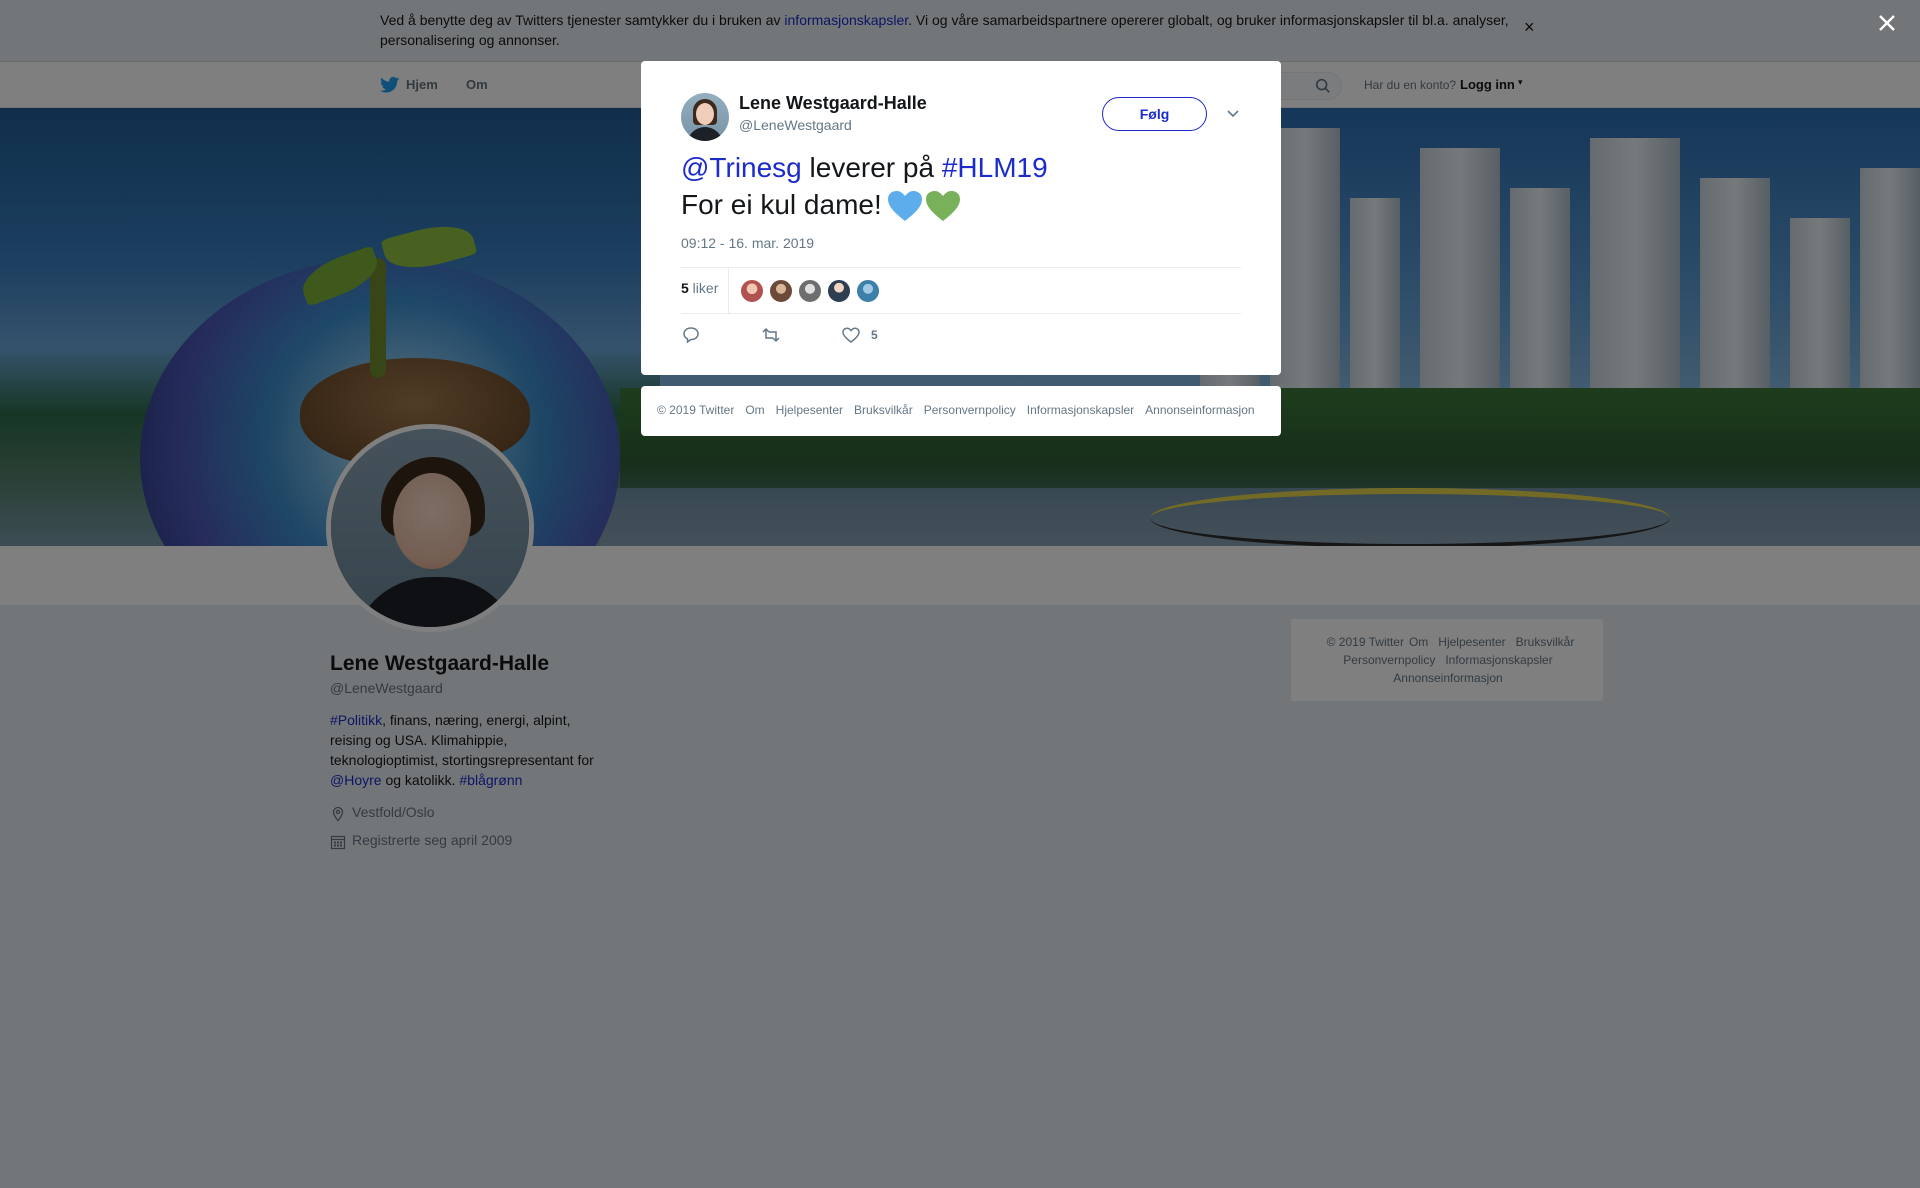 The height and width of the screenshot is (1188, 1920). Describe the element at coordinates (685, 288) in the screenshot. I see `likes-count: 5` at that location.